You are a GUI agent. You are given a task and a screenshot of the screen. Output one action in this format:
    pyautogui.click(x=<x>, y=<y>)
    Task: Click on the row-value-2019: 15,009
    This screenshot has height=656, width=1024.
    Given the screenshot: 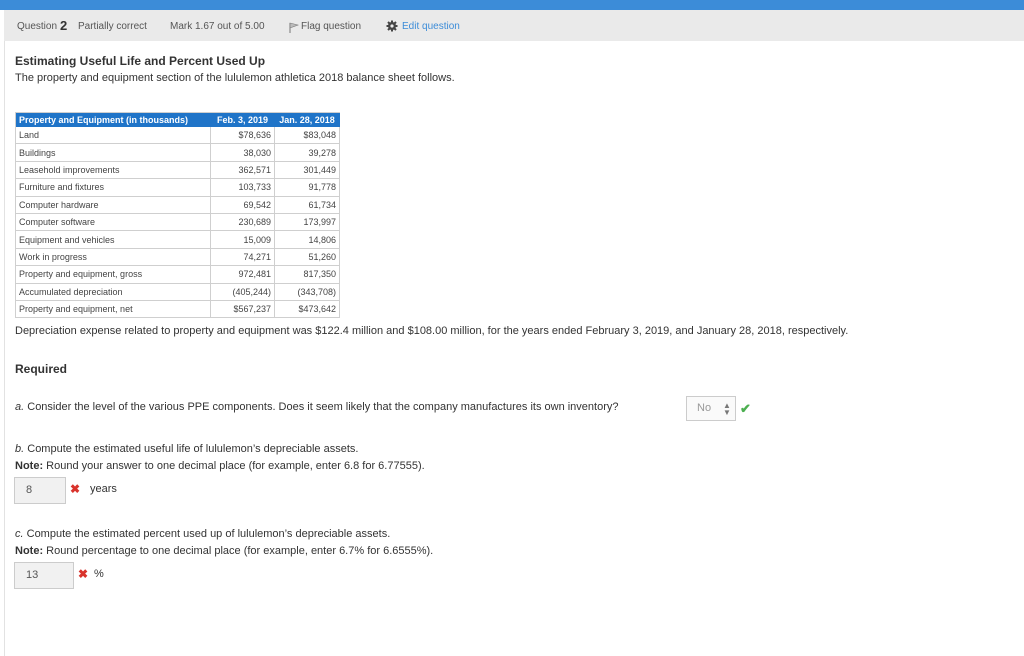 What is the action you would take?
    pyautogui.click(x=242, y=239)
    